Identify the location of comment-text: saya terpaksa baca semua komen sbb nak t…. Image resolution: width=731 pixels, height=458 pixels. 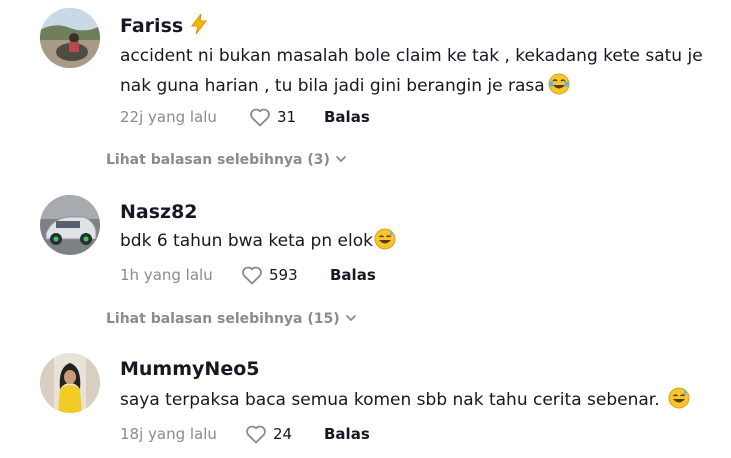
(420, 402).